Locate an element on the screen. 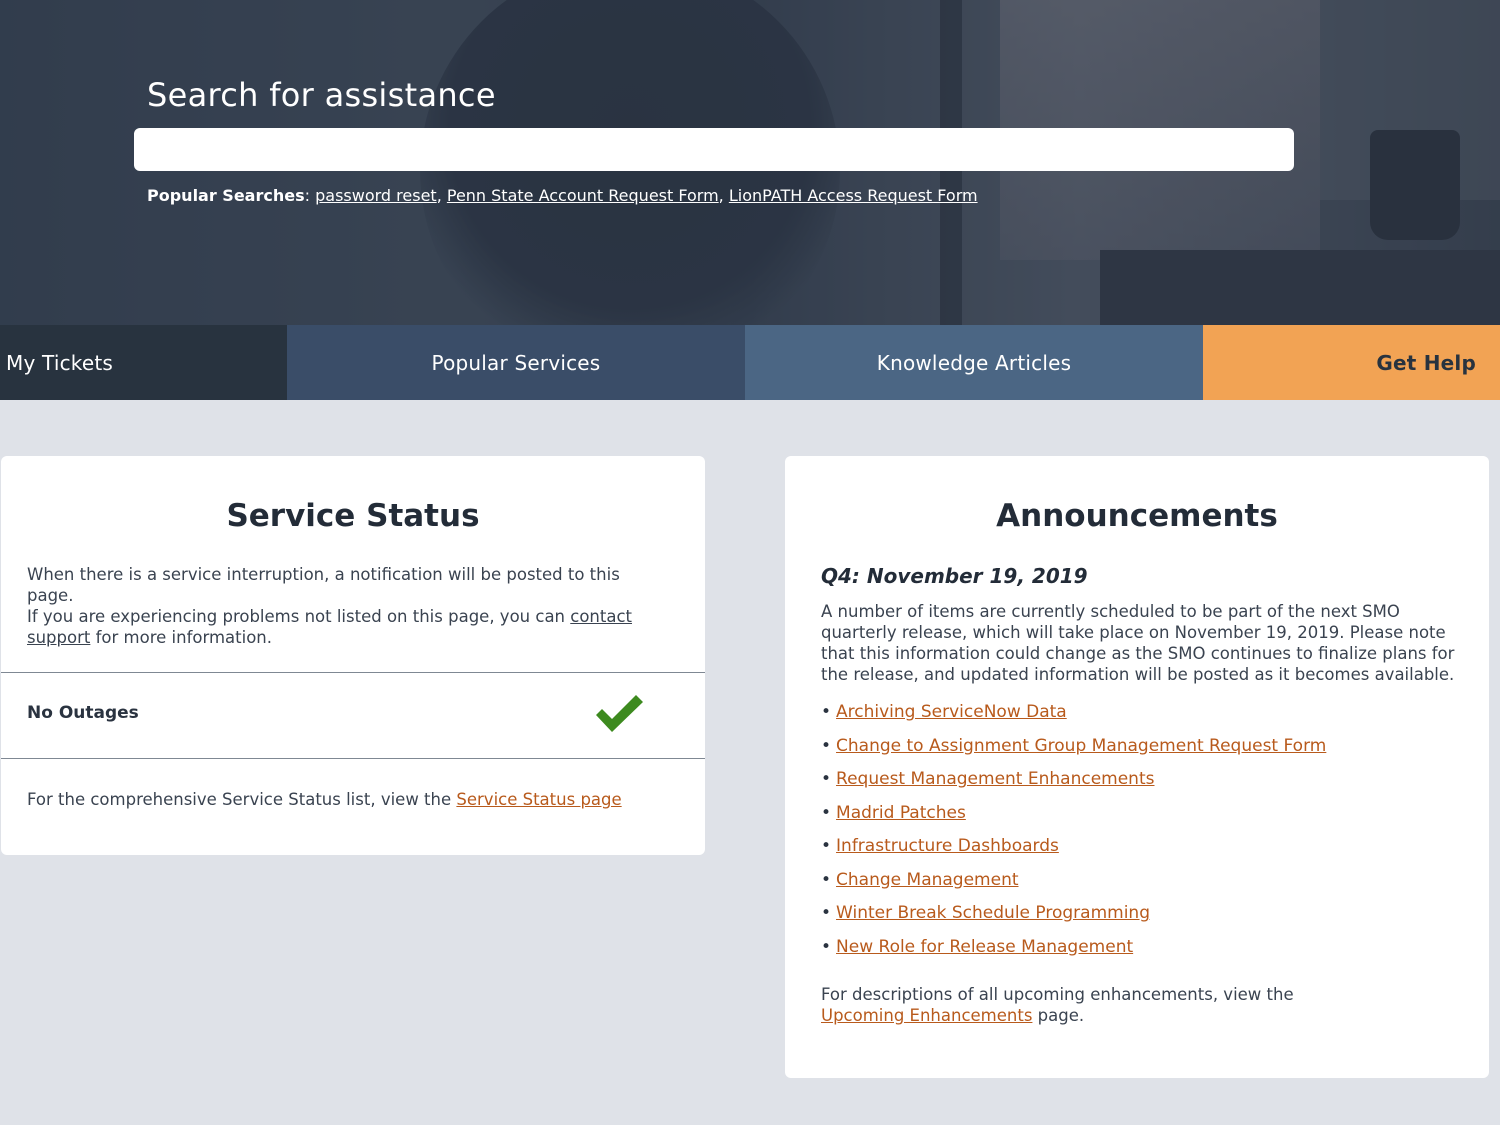  announcement-link: Infrastructure Dashboards is located at coordinates (947, 846).